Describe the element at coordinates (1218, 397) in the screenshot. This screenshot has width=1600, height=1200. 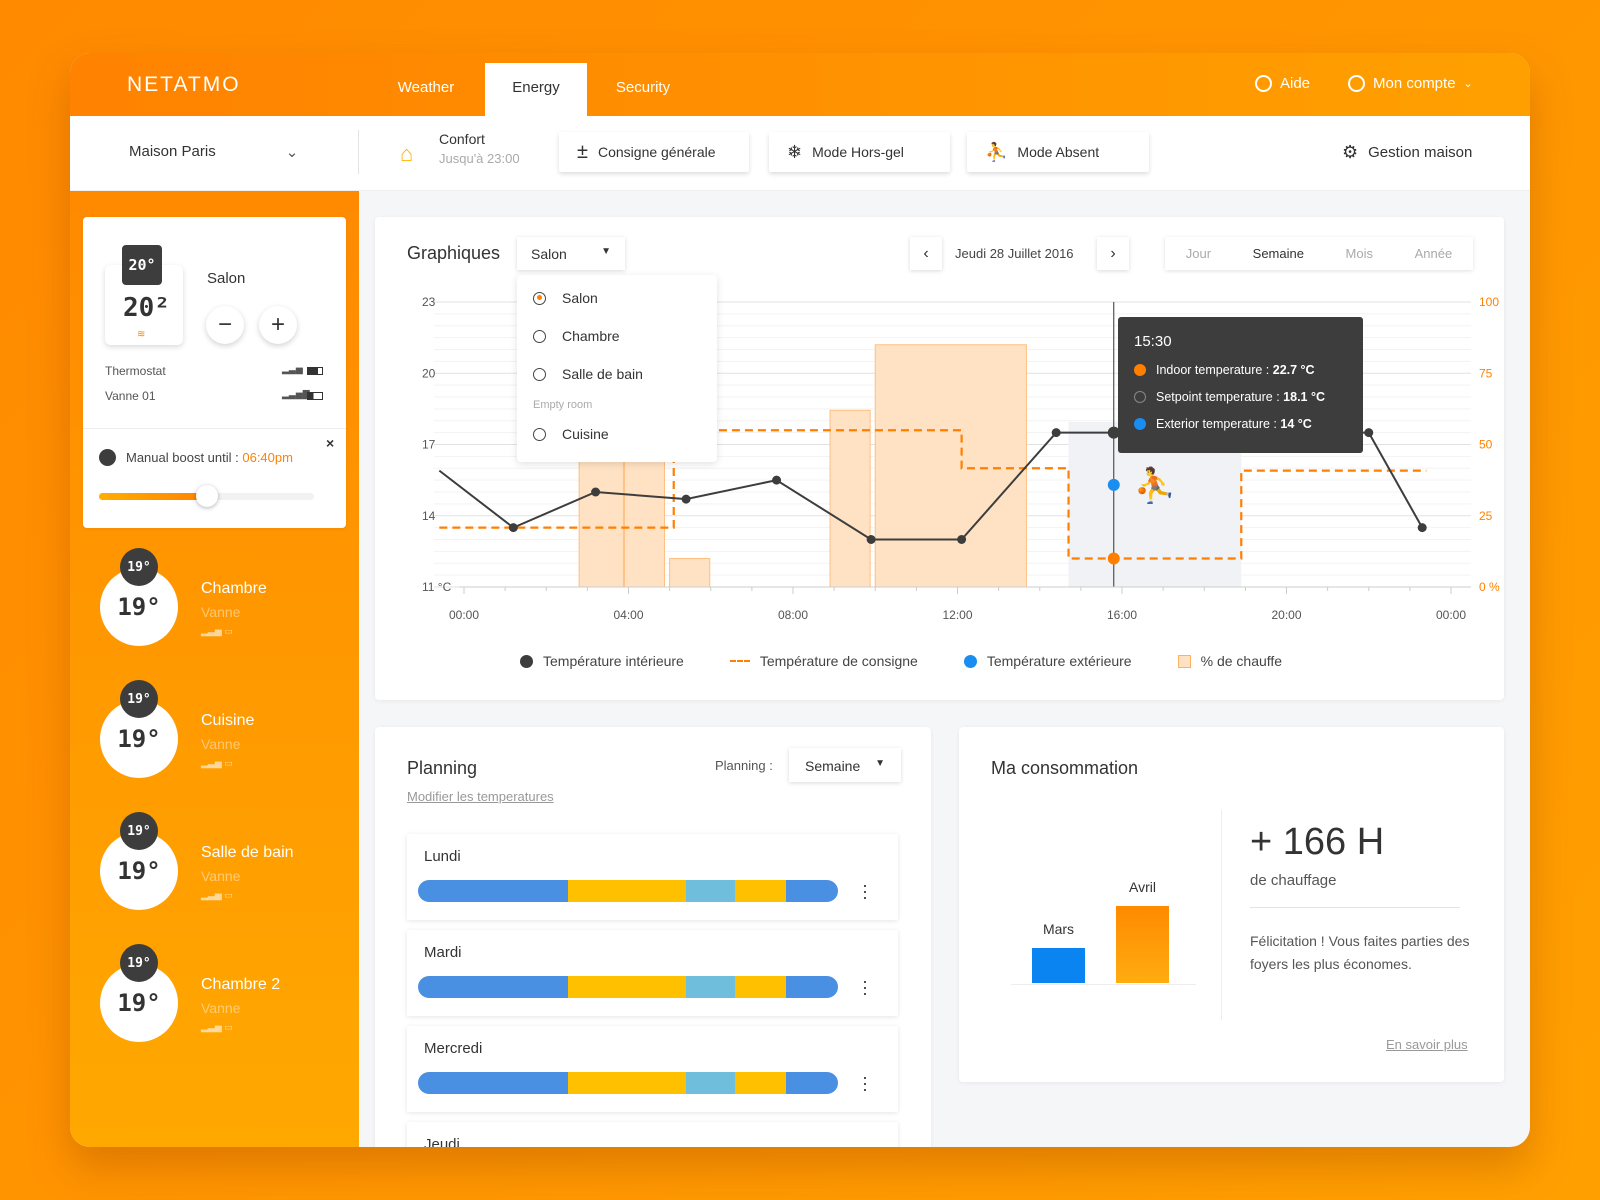
I see `tooltip-label: Setpoint temperature :` at that location.